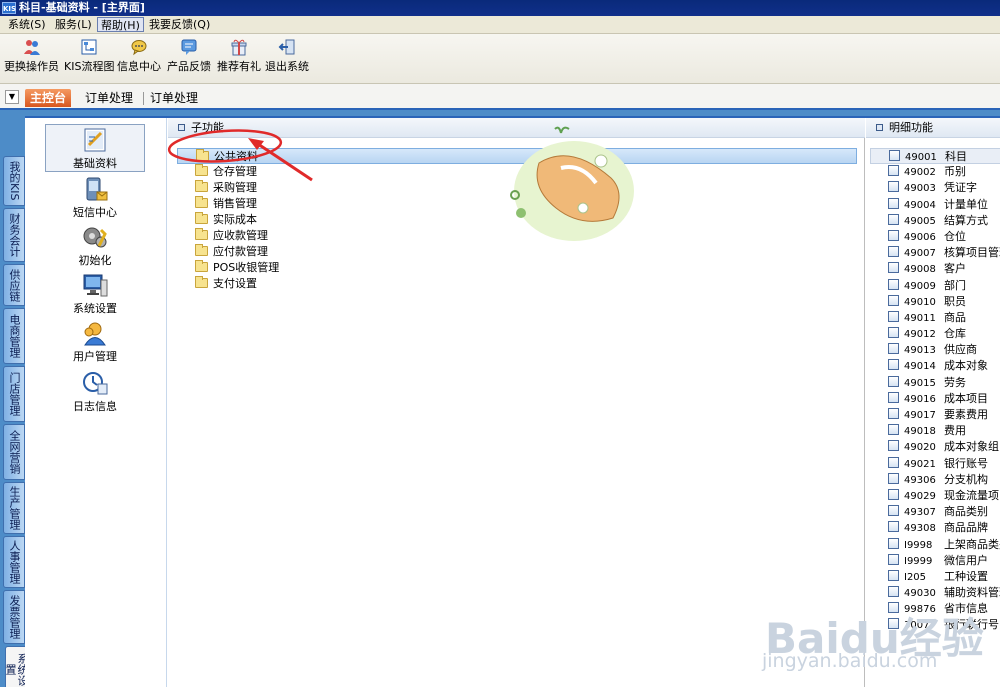 This screenshot has height=687, width=1000. I want to click on vtab-label: 供应链, so click(14, 285).